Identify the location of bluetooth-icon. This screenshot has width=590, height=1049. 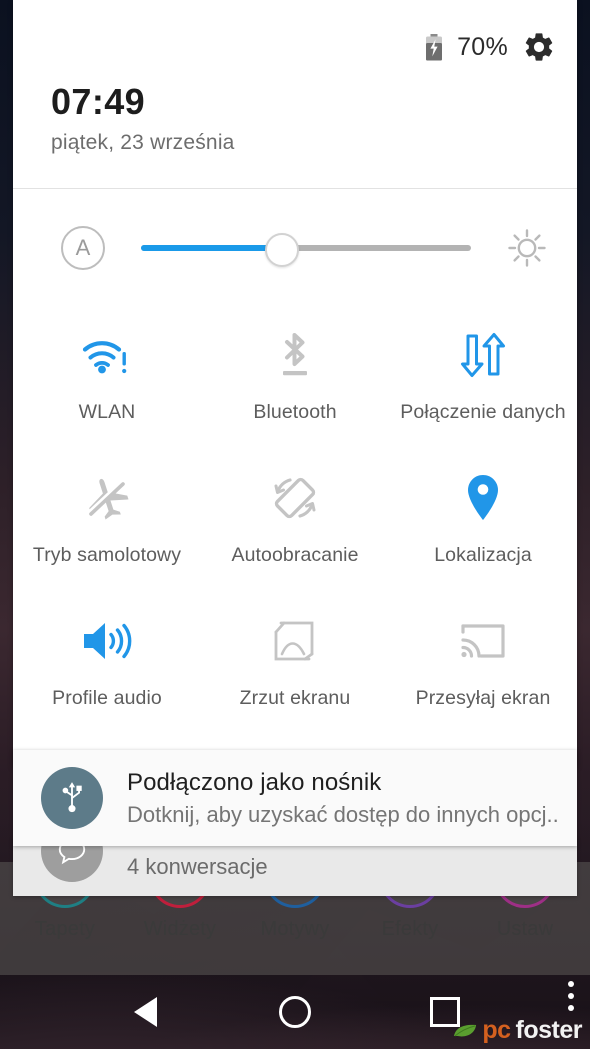
(295, 355).